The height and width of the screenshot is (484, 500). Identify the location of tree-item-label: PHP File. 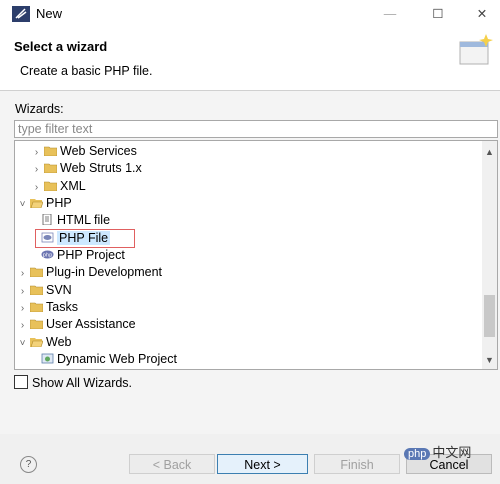
(84, 238).